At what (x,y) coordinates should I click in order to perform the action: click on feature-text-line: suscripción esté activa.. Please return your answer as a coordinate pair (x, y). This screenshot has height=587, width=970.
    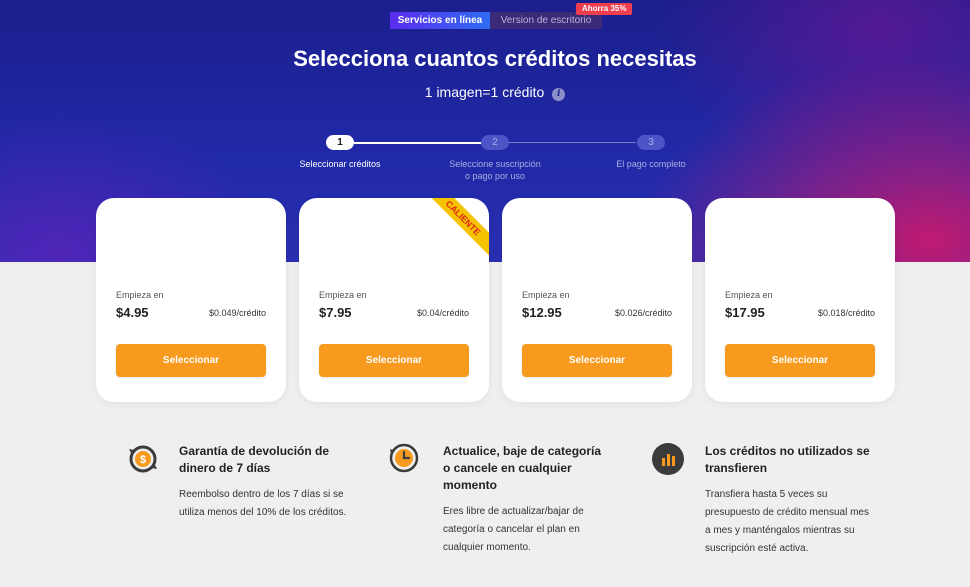
    Looking at the image, I should click on (757, 548).